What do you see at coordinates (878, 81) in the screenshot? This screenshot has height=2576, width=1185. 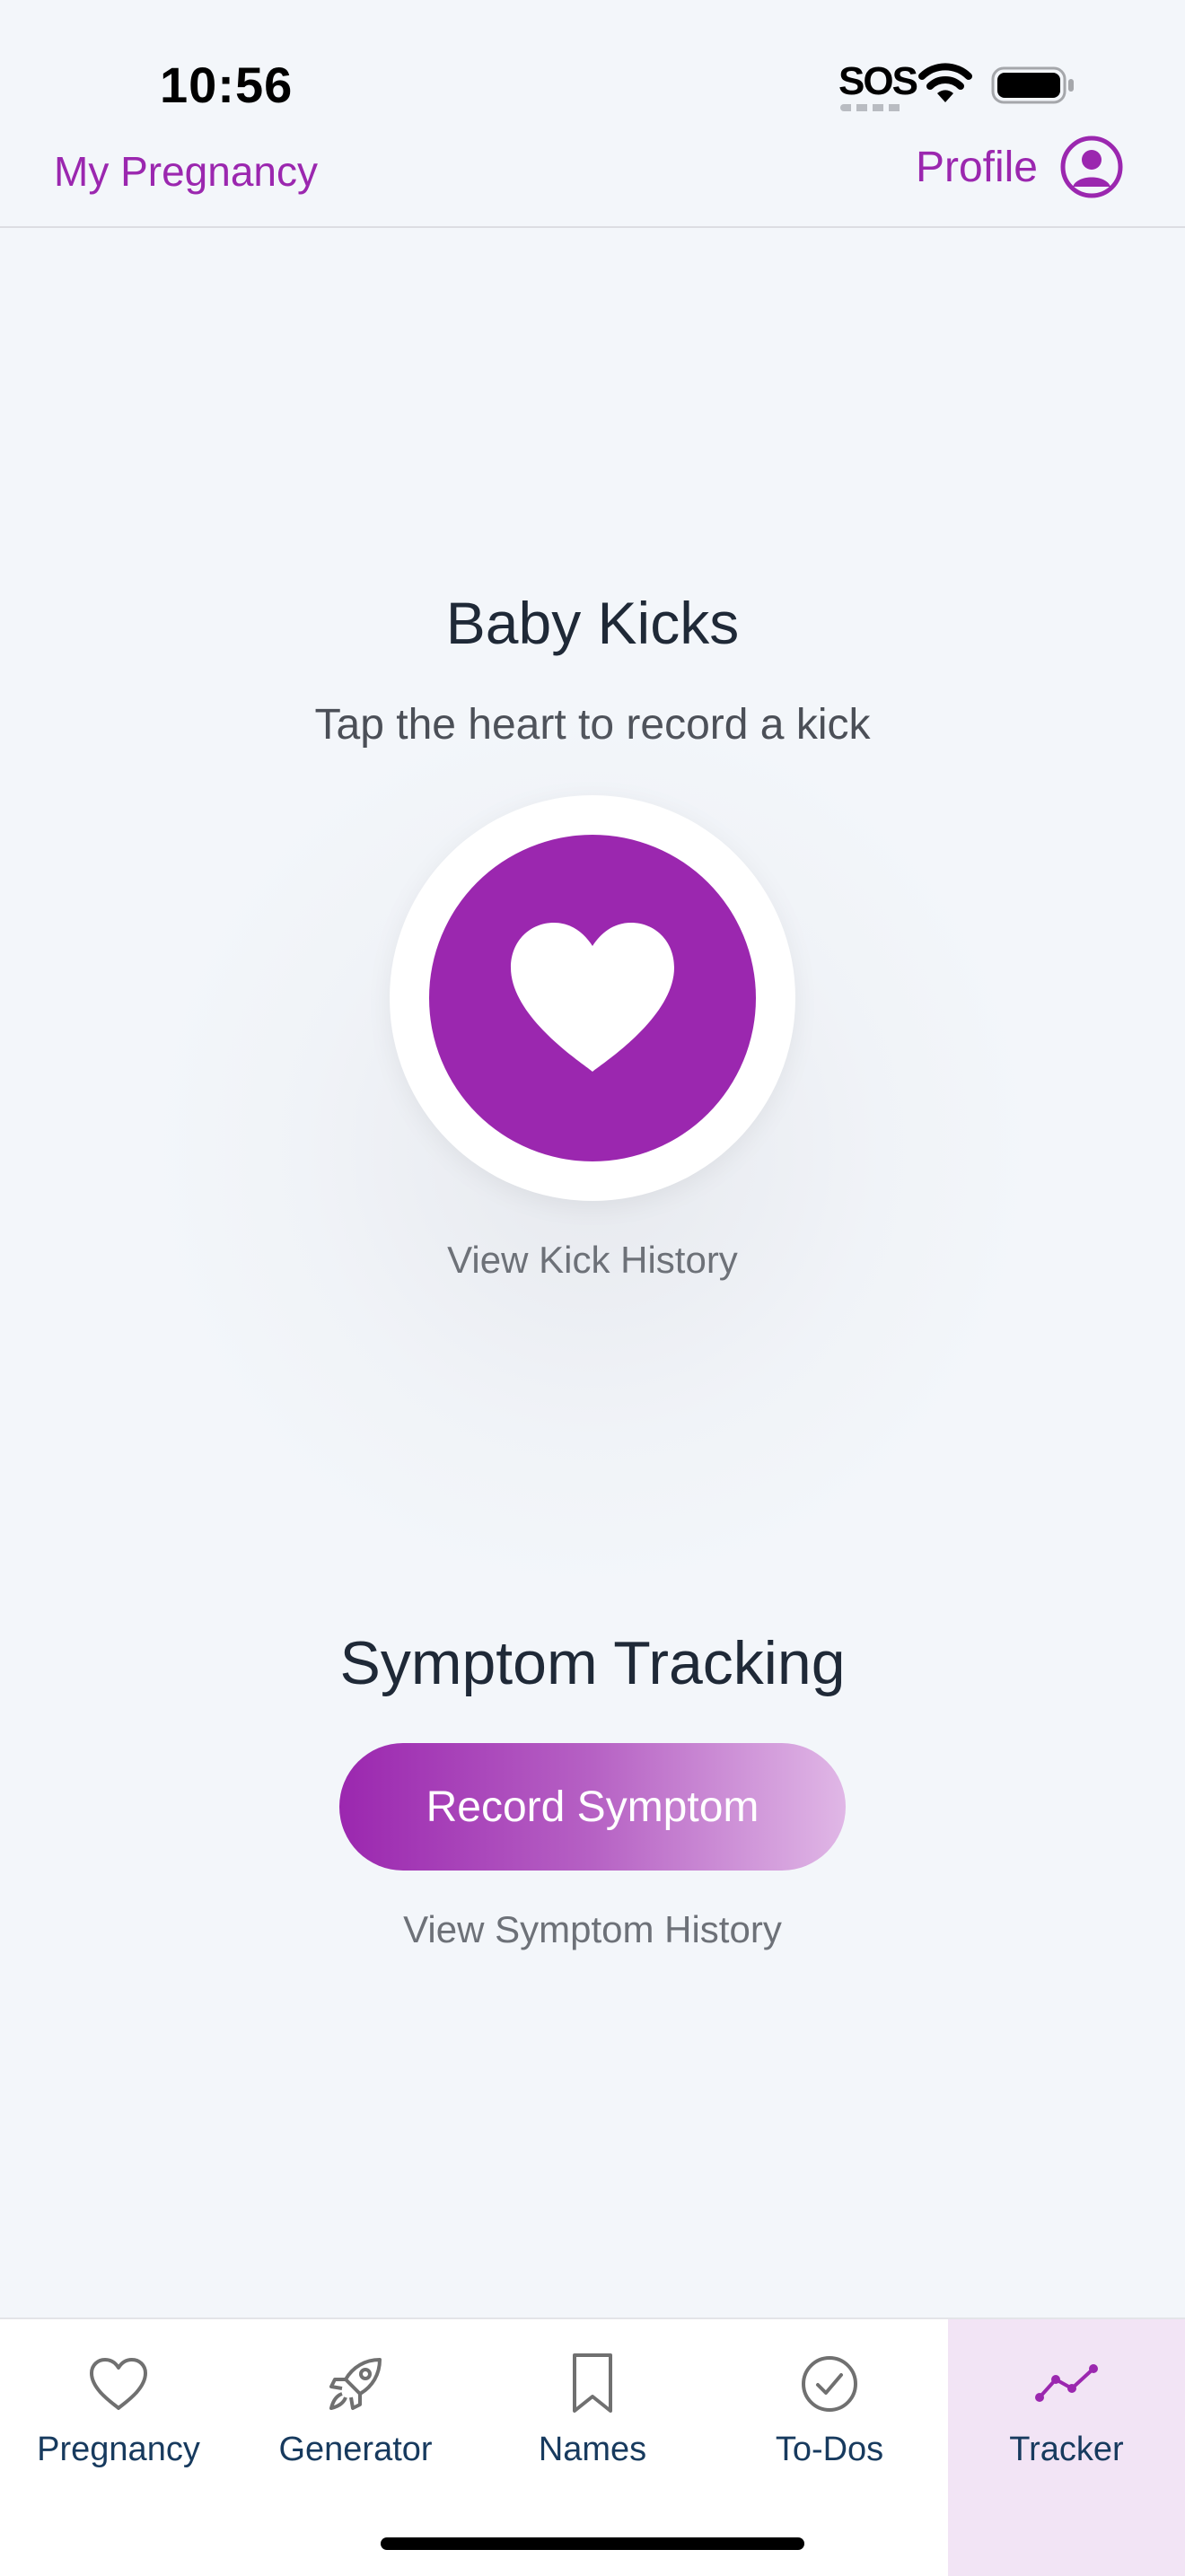 I see `sos-indicator: SOS` at bounding box center [878, 81].